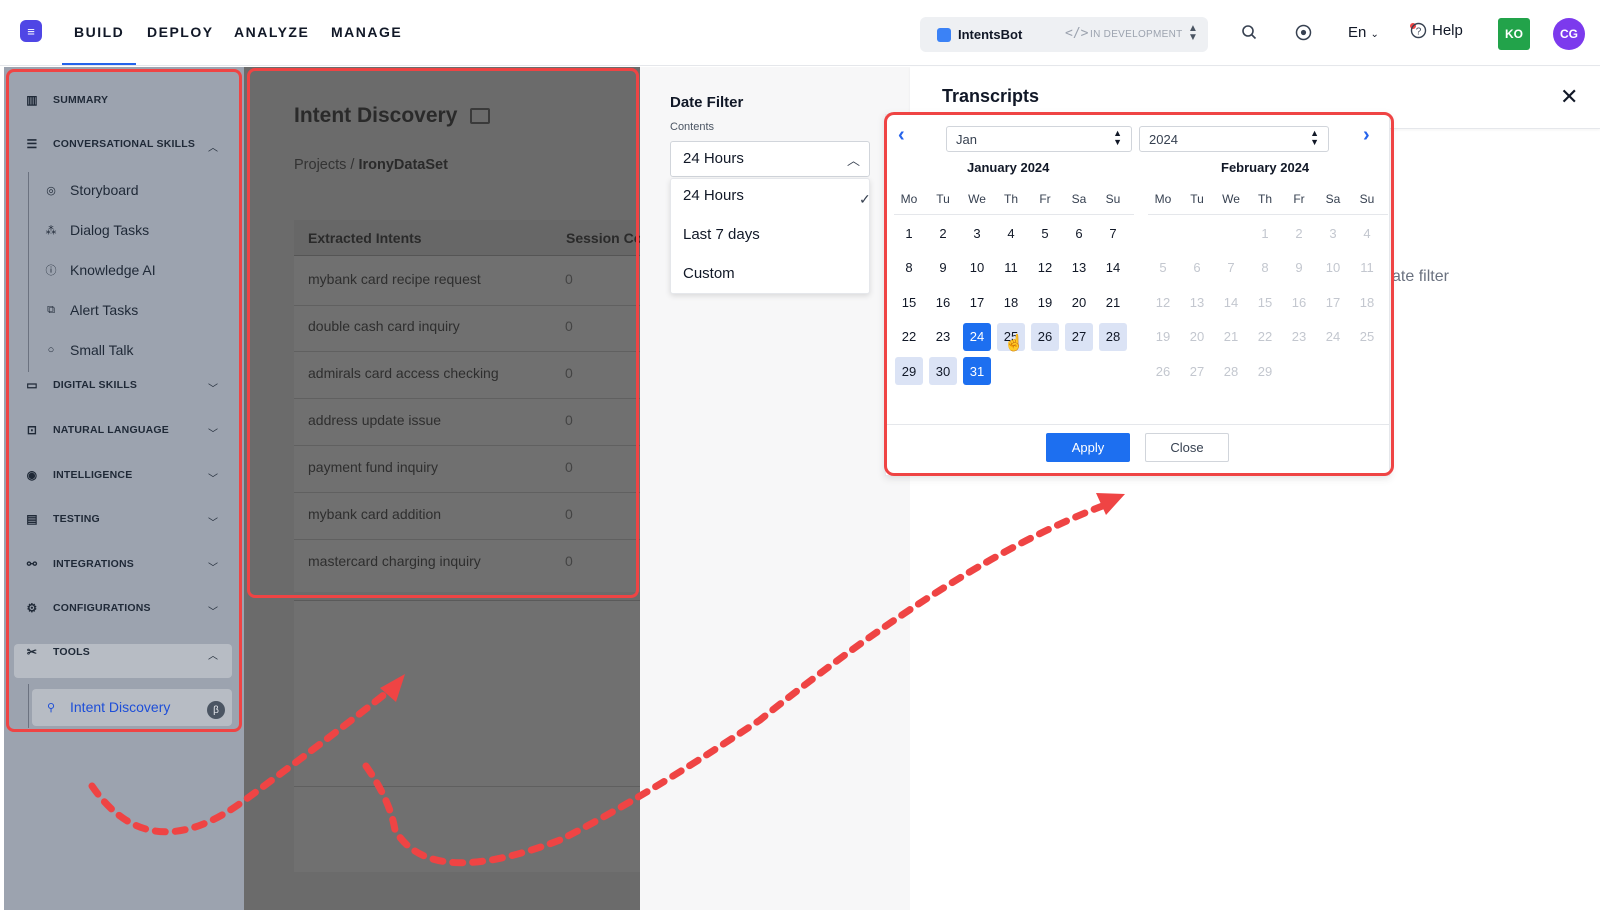  What do you see at coordinates (1249, 32) in the screenshot?
I see `search-icon` at bounding box center [1249, 32].